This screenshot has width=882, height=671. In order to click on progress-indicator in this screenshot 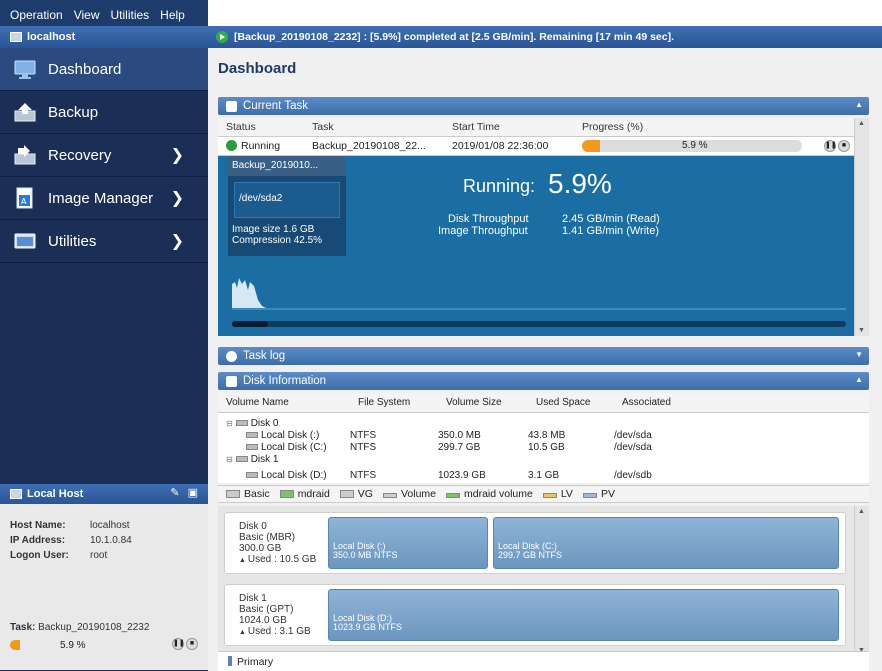, I will do `click(15, 645)`.